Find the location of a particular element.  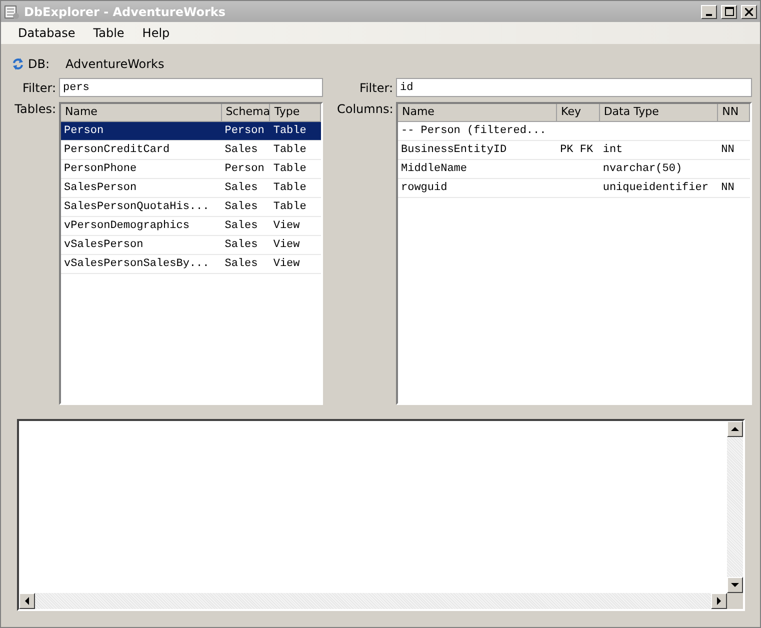

app-icon is located at coordinates (12, 12).